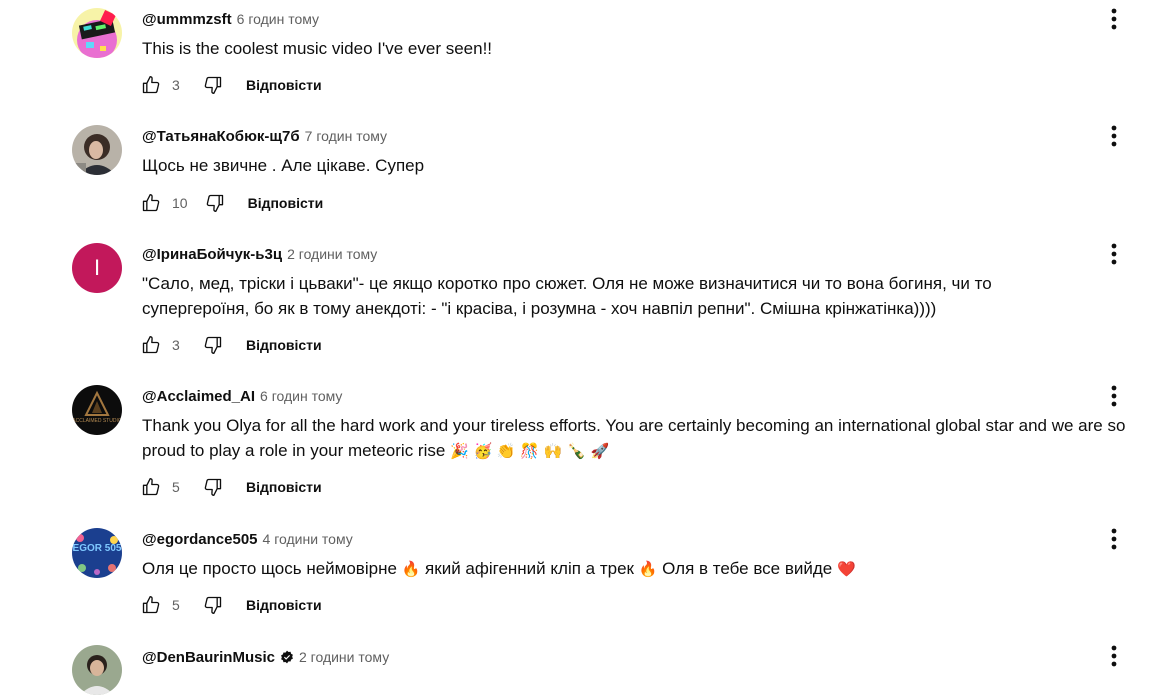 The image size is (1149, 695). Describe the element at coordinates (308, 539) in the screenshot. I see `timestamp: 4 години тому` at that location.